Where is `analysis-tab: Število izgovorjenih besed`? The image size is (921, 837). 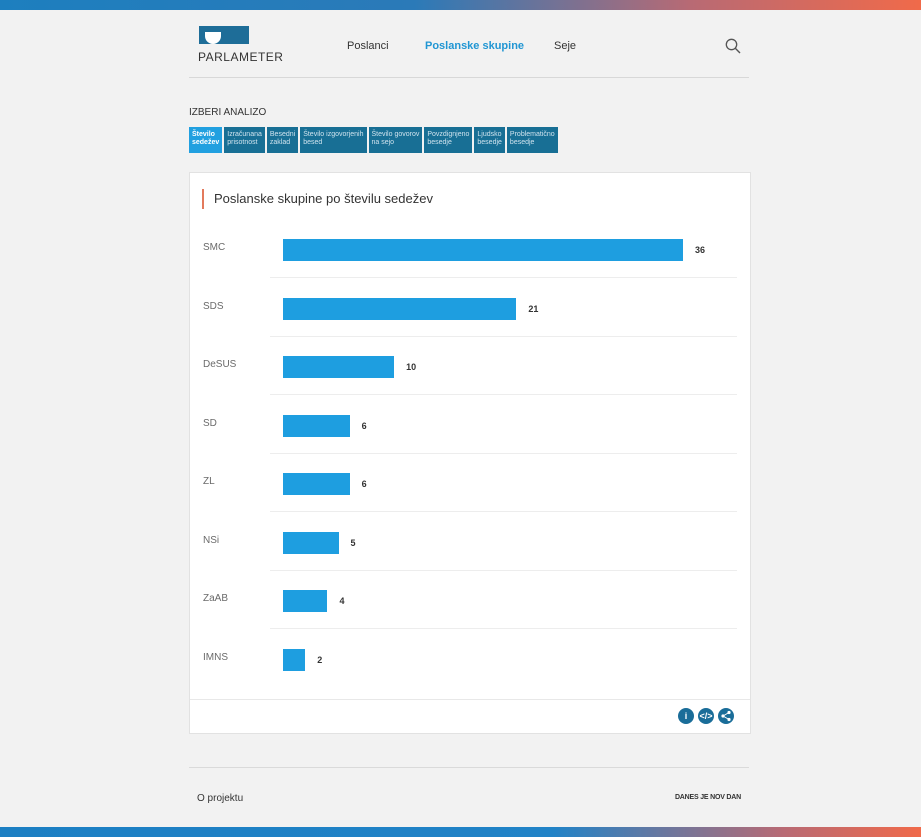
analysis-tab: Število izgovorjenih besed is located at coordinates (333, 140).